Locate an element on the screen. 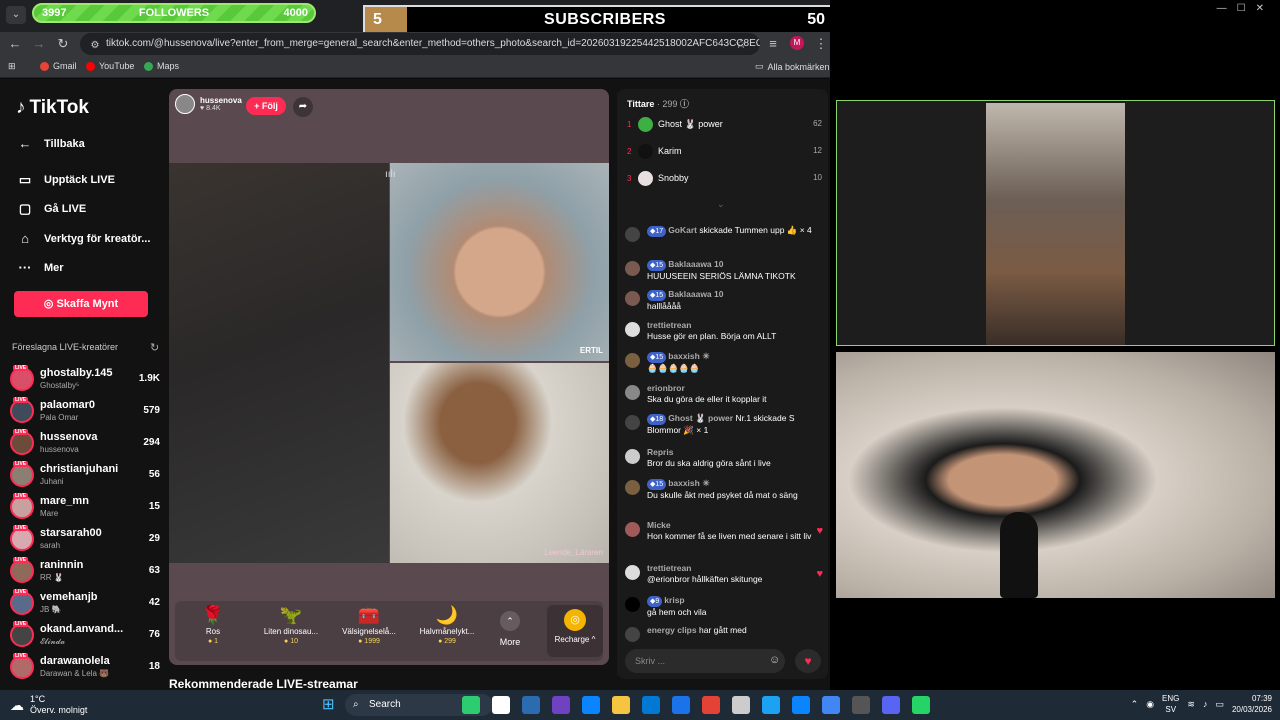 The image size is (1280, 720). chat-user: trettietrean is located at coordinates (669, 325).